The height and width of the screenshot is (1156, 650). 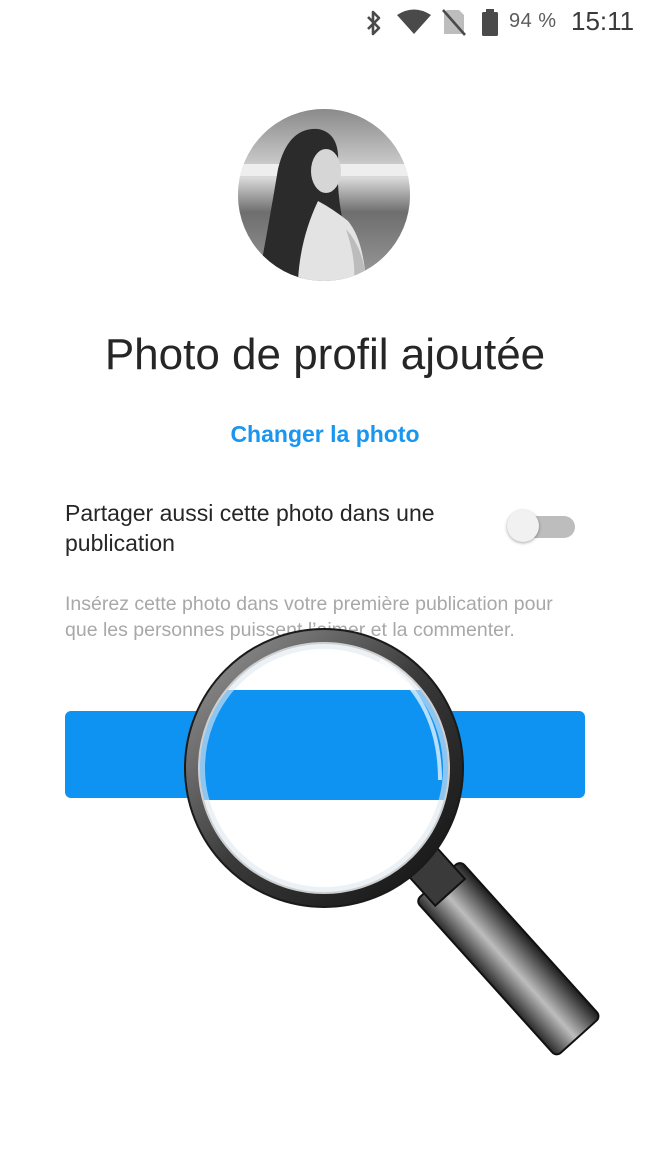 What do you see at coordinates (542, 526) in the screenshot?
I see `share-to-post-toggle` at bounding box center [542, 526].